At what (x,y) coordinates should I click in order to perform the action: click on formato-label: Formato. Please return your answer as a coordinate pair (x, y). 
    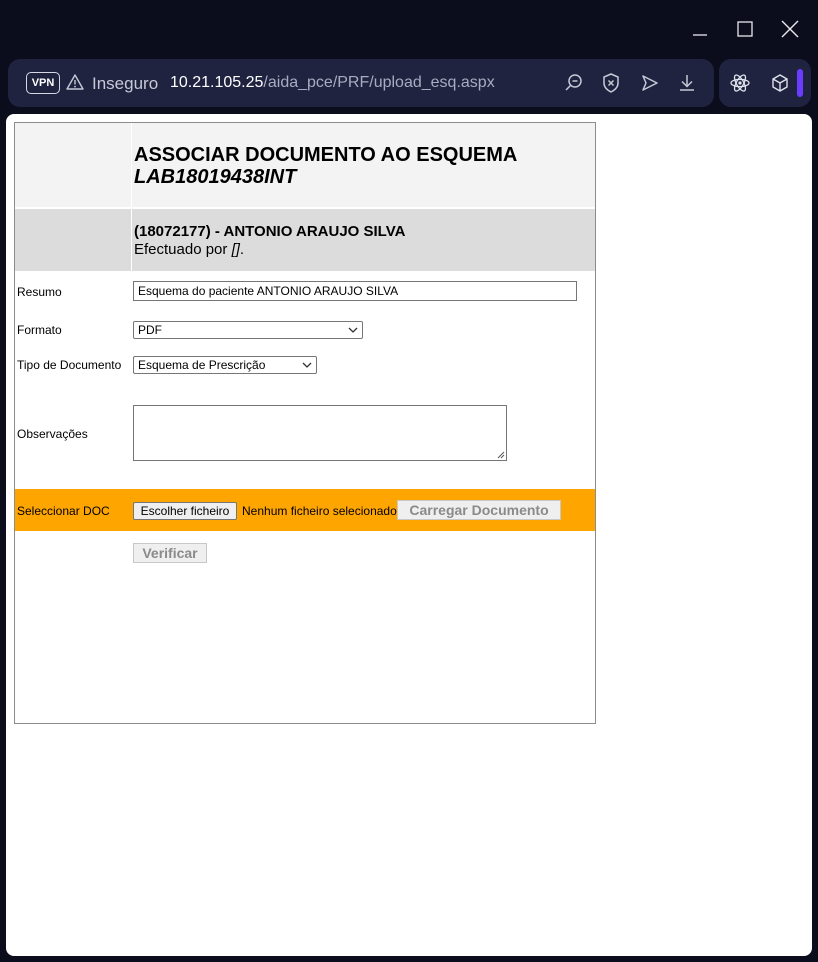
    Looking at the image, I should click on (39, 330).